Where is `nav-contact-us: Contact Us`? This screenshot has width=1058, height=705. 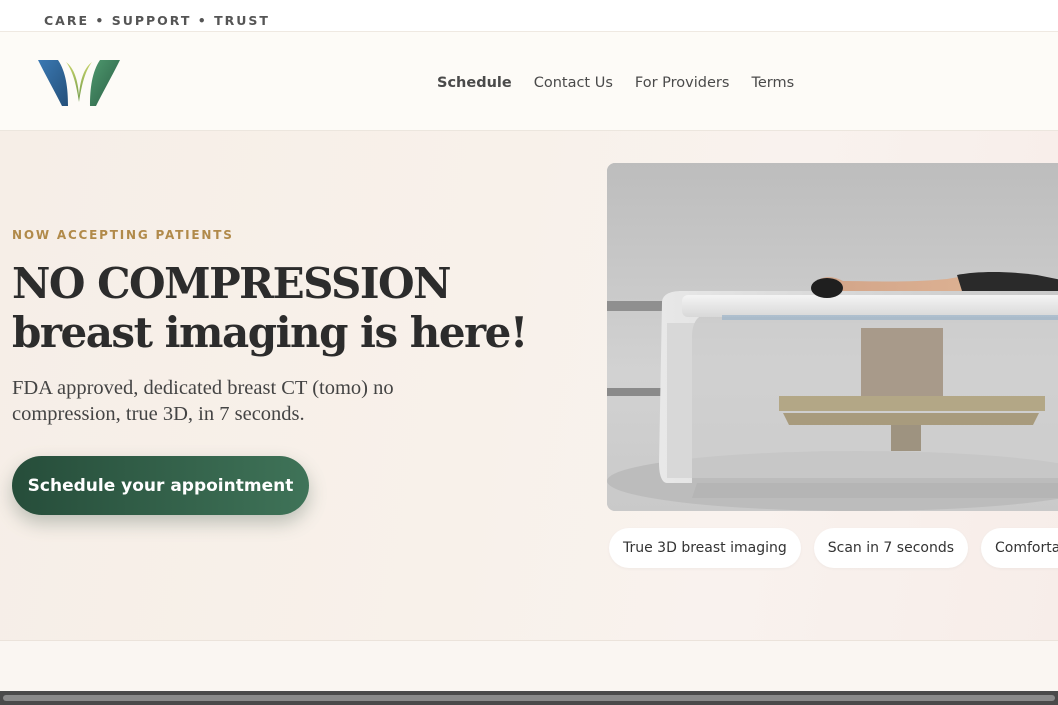
nav-contact-us: Contact Us is located at coordinates (573, 83).